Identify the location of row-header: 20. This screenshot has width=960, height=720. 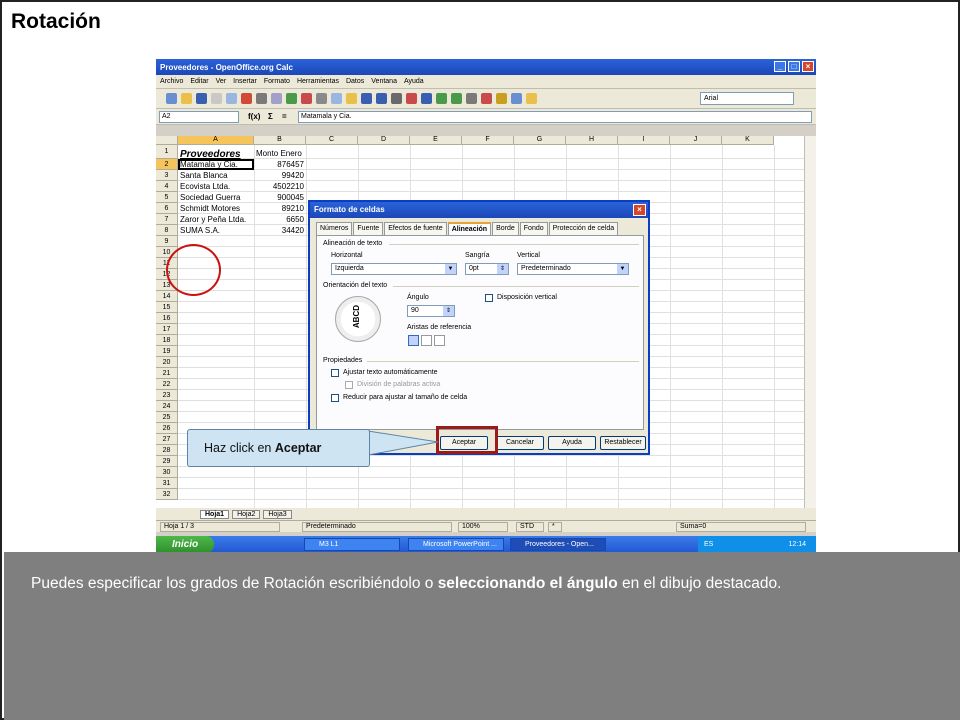
(167, 362).